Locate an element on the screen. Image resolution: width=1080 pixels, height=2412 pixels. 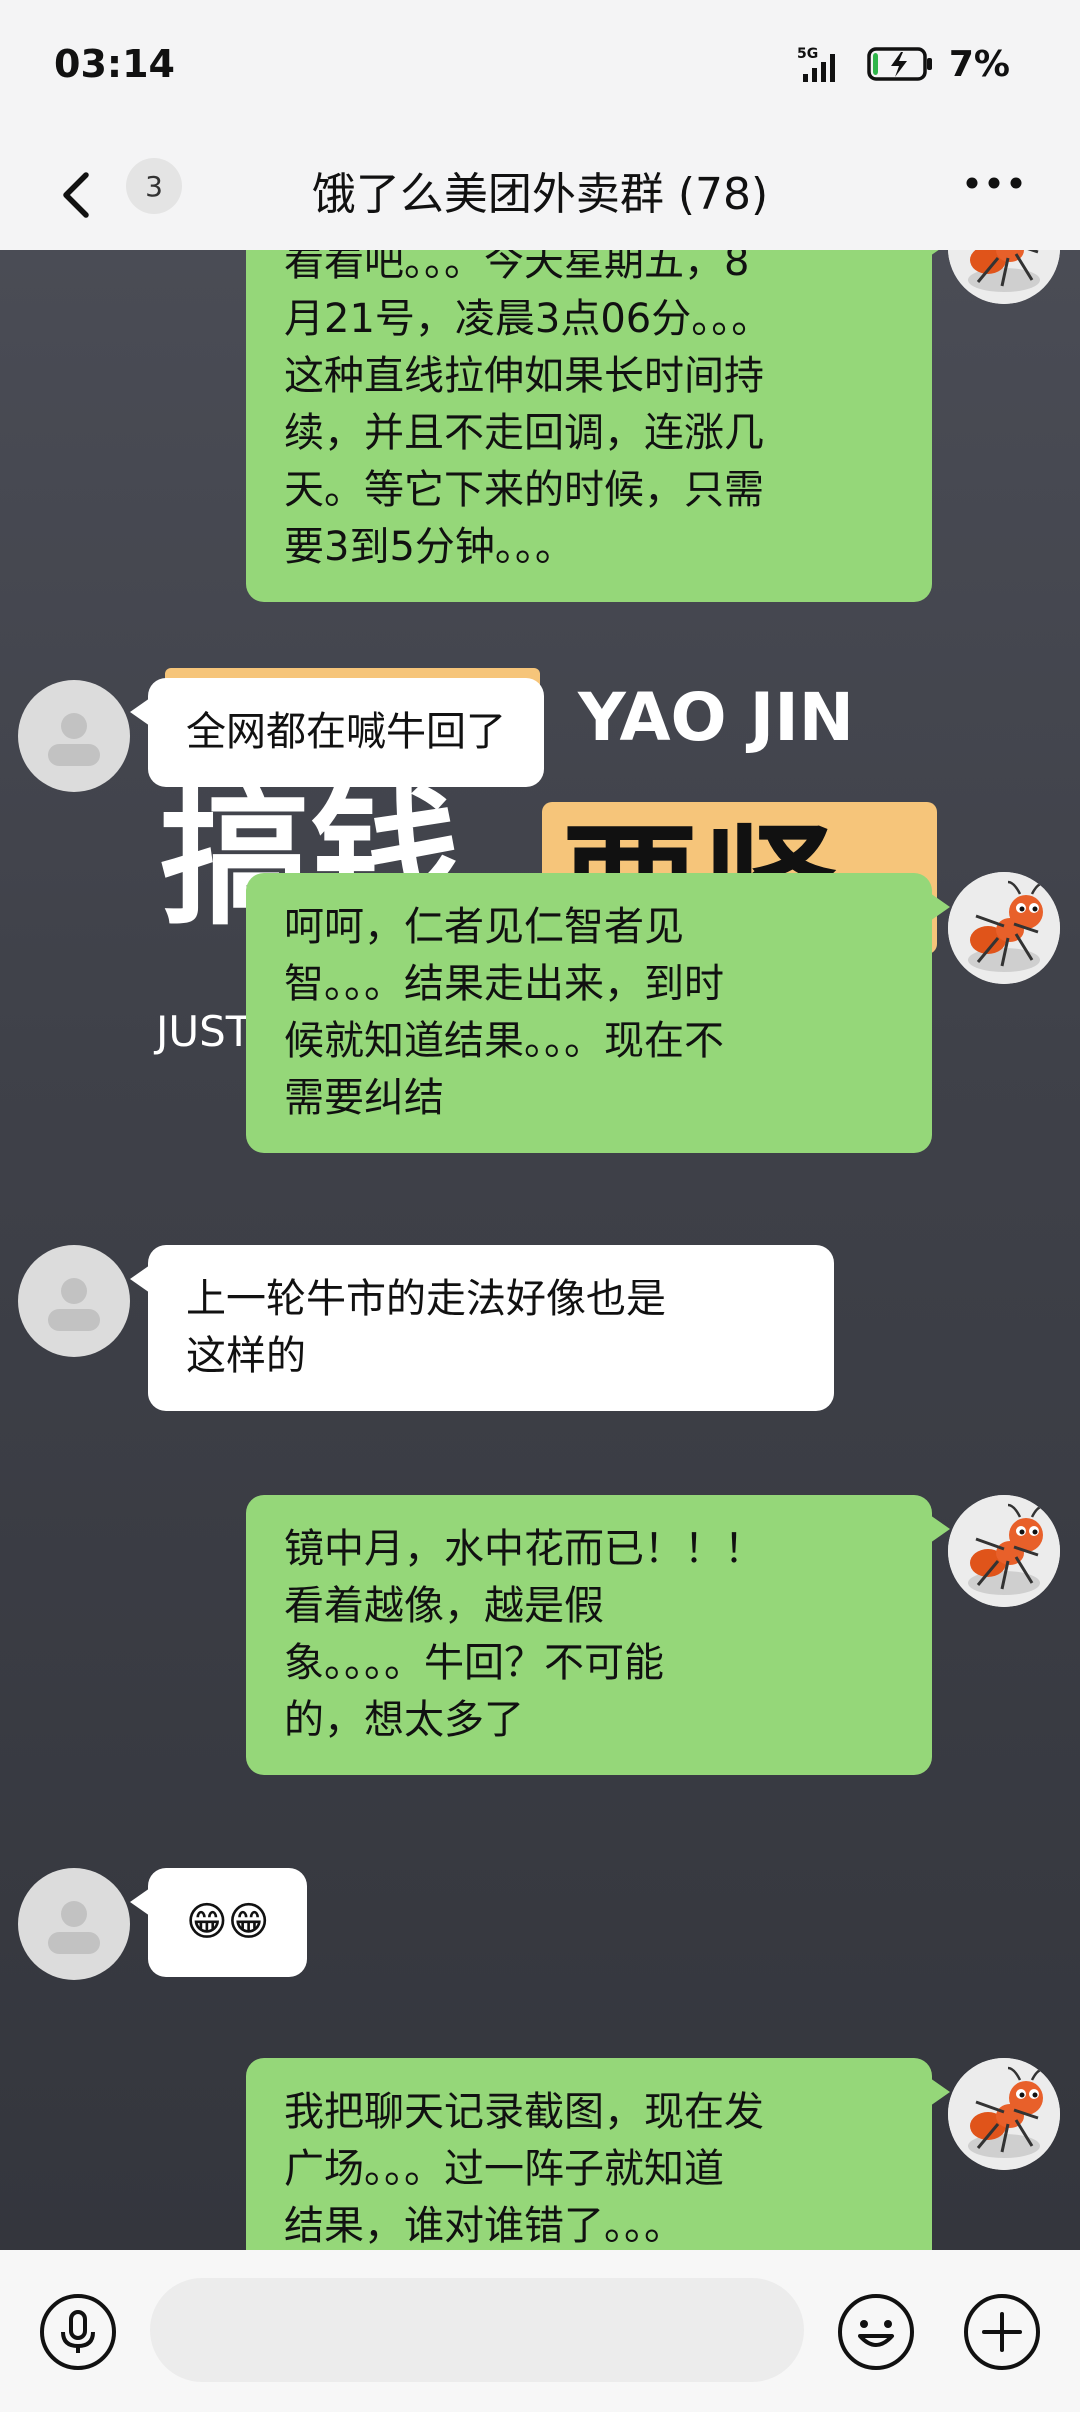
voice-icon is located at coordinates (78, 2332).